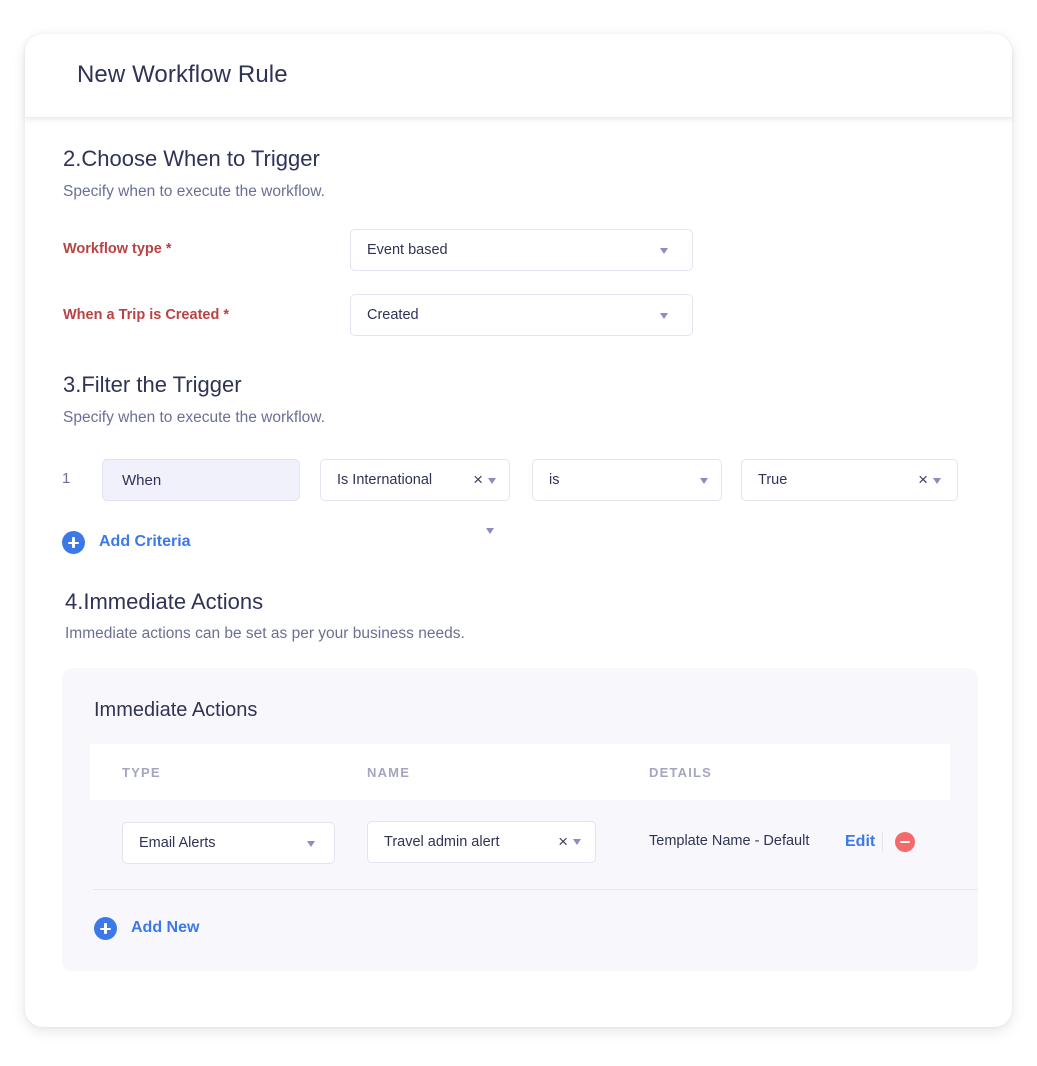 The image size is (1037, 1066). I want to click on criteria-field-select: Is International ×, so click(415, 480).